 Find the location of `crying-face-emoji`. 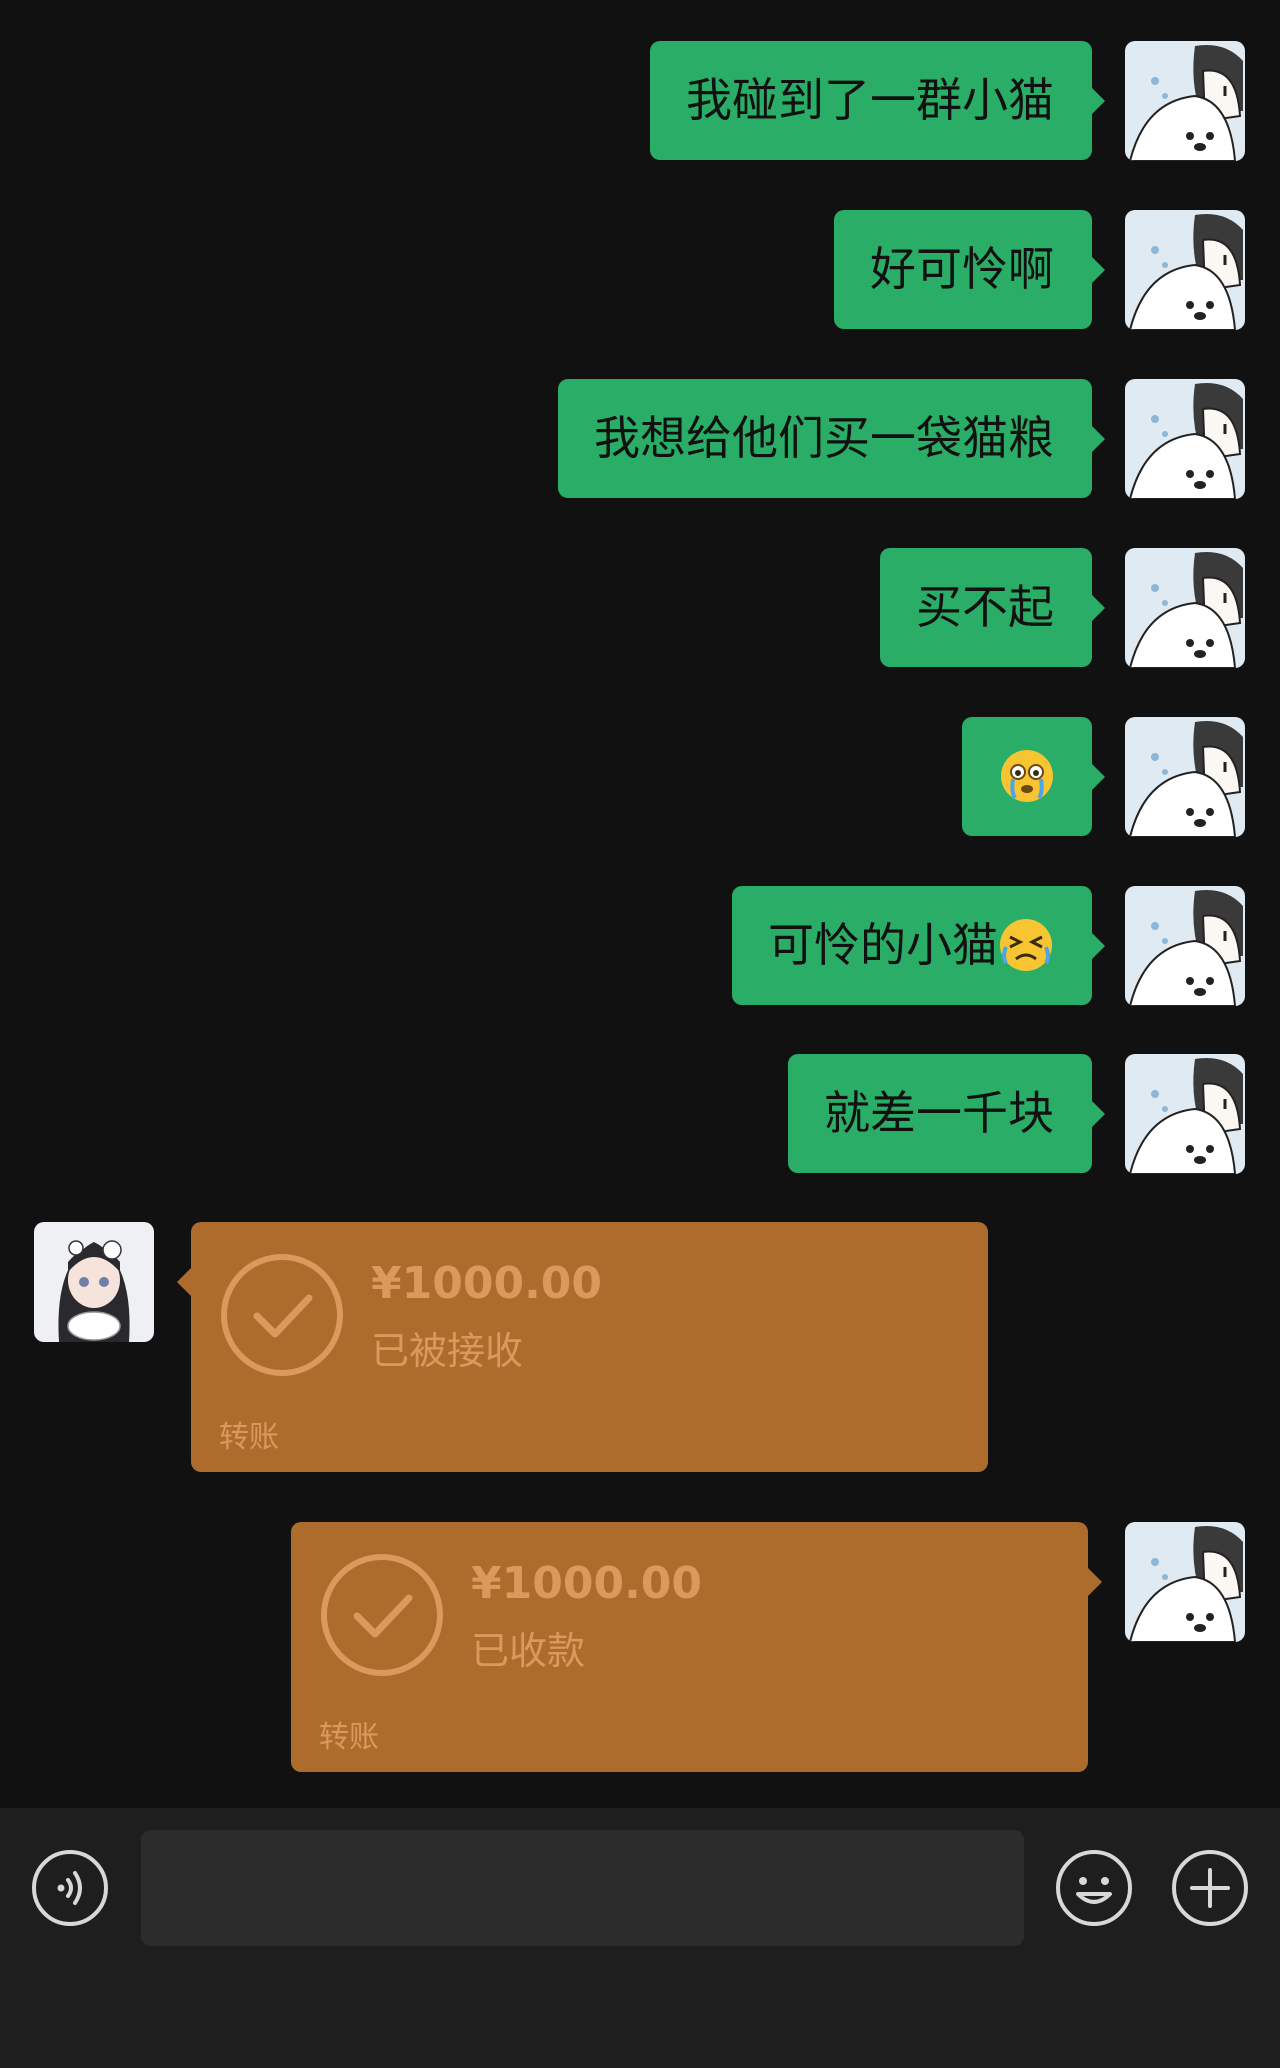

crying-face-emoji is located at coordinates (1027, 776).